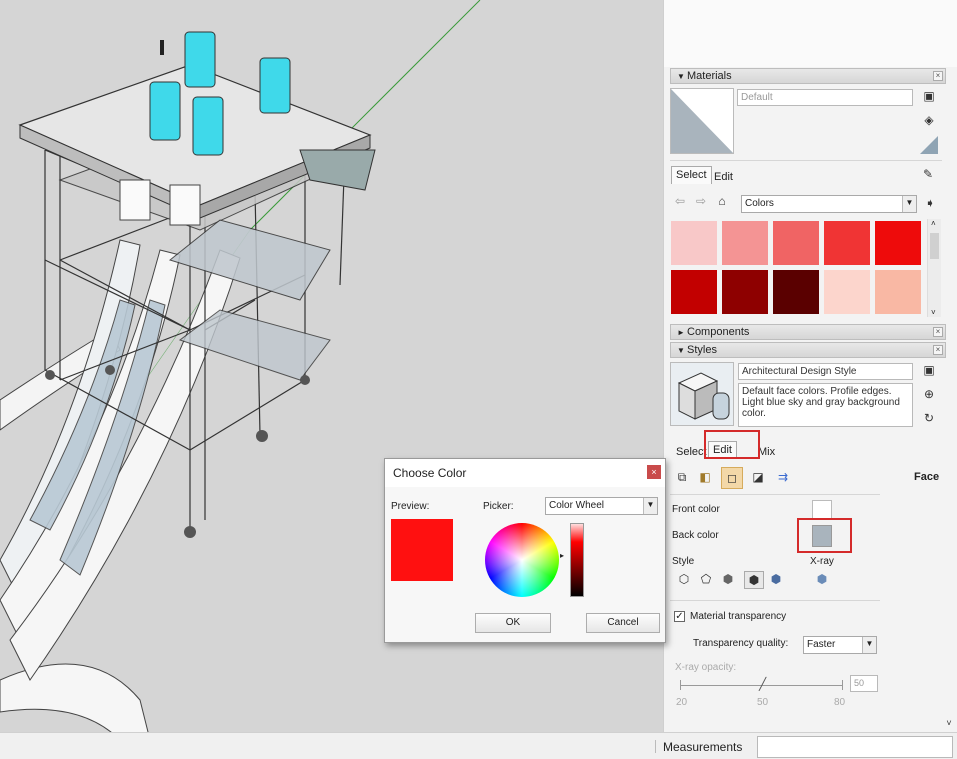  Describe the element at coordinates (709, 76) in the screenshot. I see `materials-title: Materials` at that location.